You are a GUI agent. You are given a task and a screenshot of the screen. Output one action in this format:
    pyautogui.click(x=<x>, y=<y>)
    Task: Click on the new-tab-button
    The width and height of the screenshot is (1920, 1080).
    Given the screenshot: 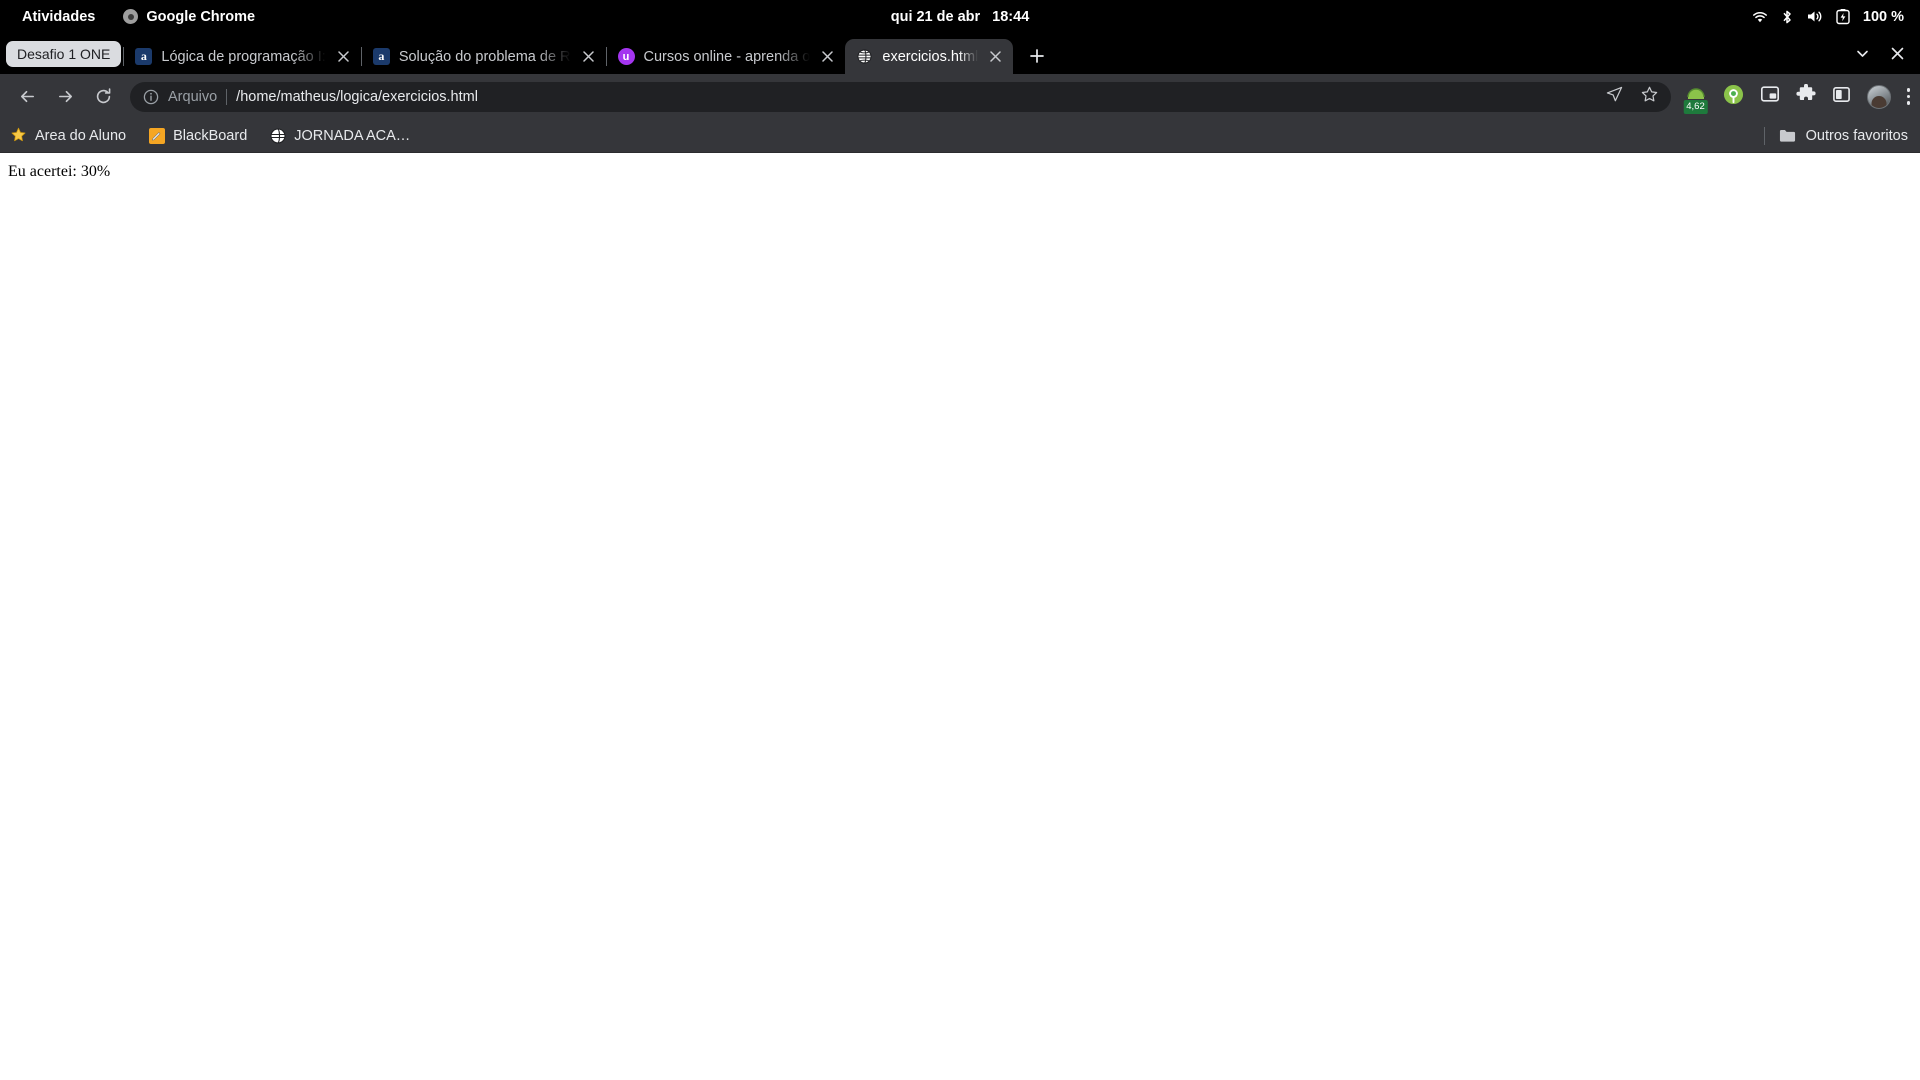 What is the action you would take?
    pyautogui.click(x=1036, y=55)
    